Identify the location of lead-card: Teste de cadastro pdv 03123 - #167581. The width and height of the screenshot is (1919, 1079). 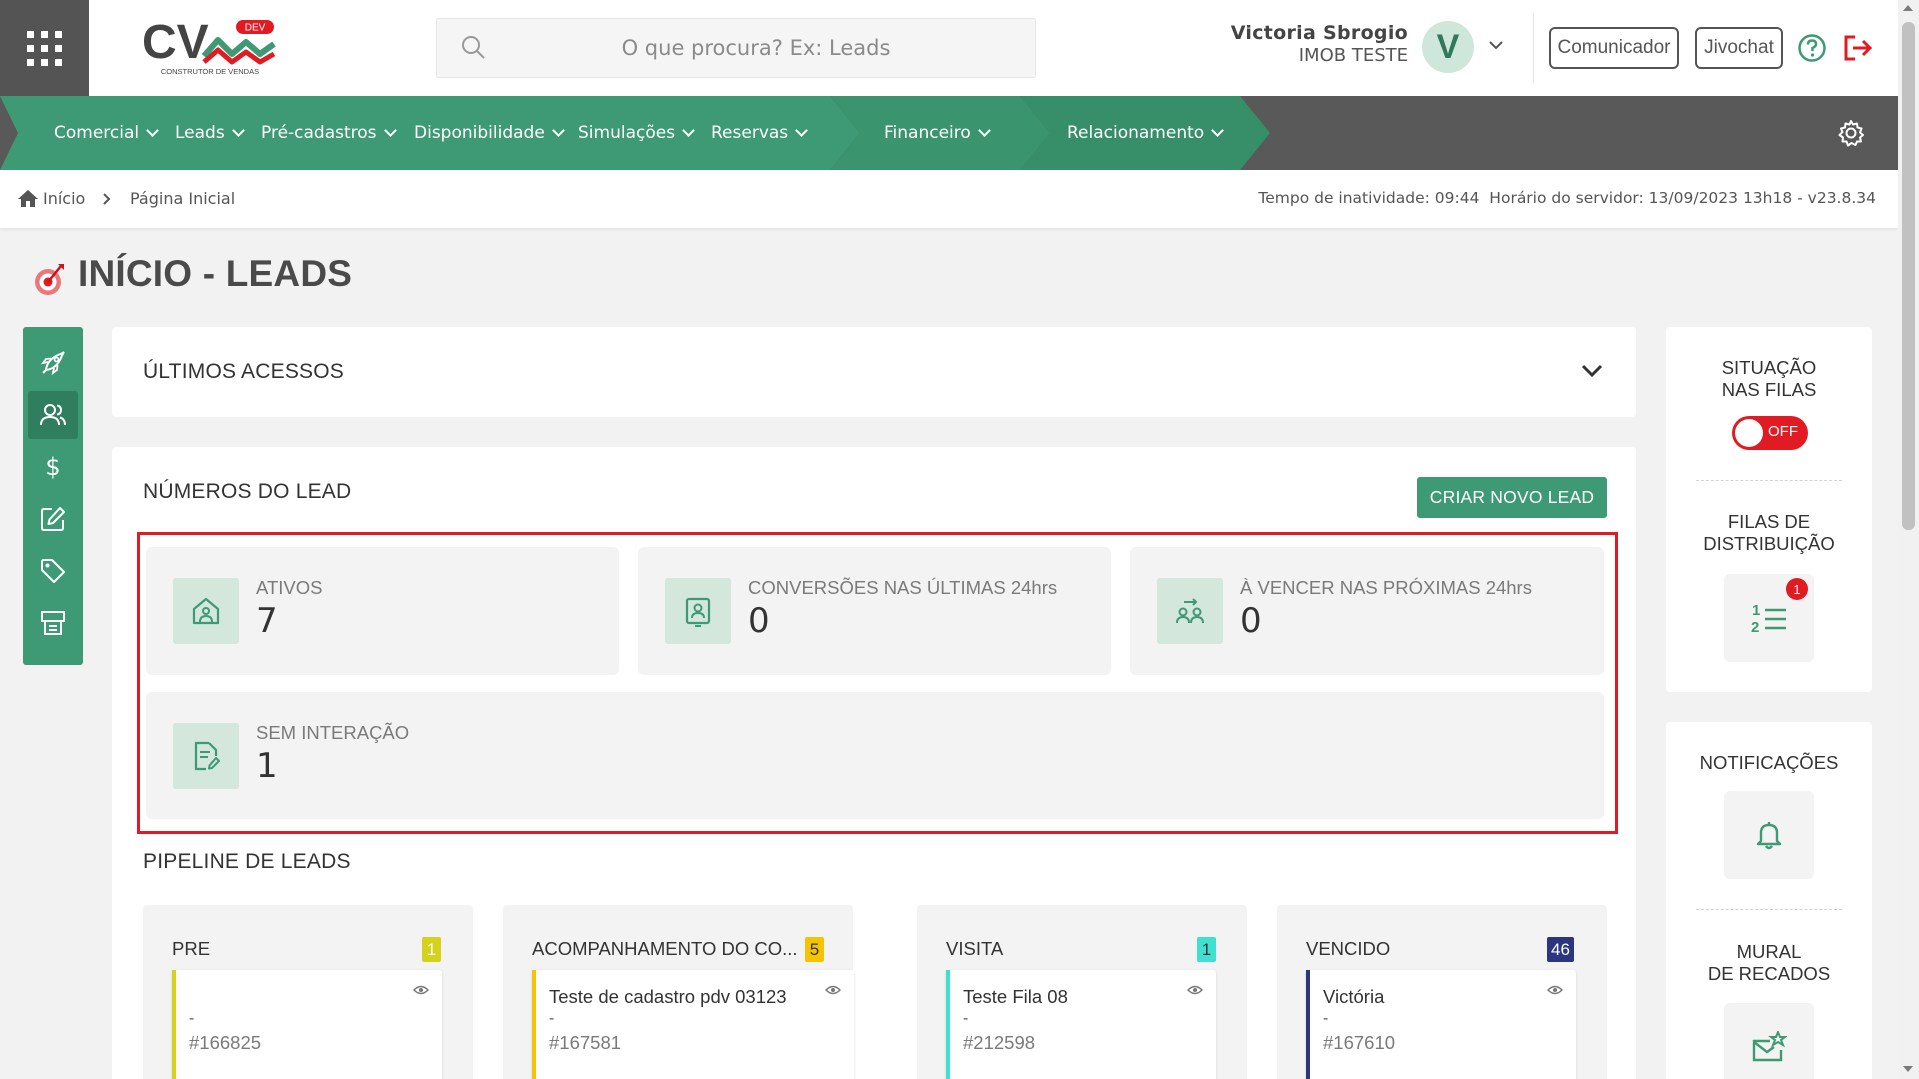
(693, 1024).